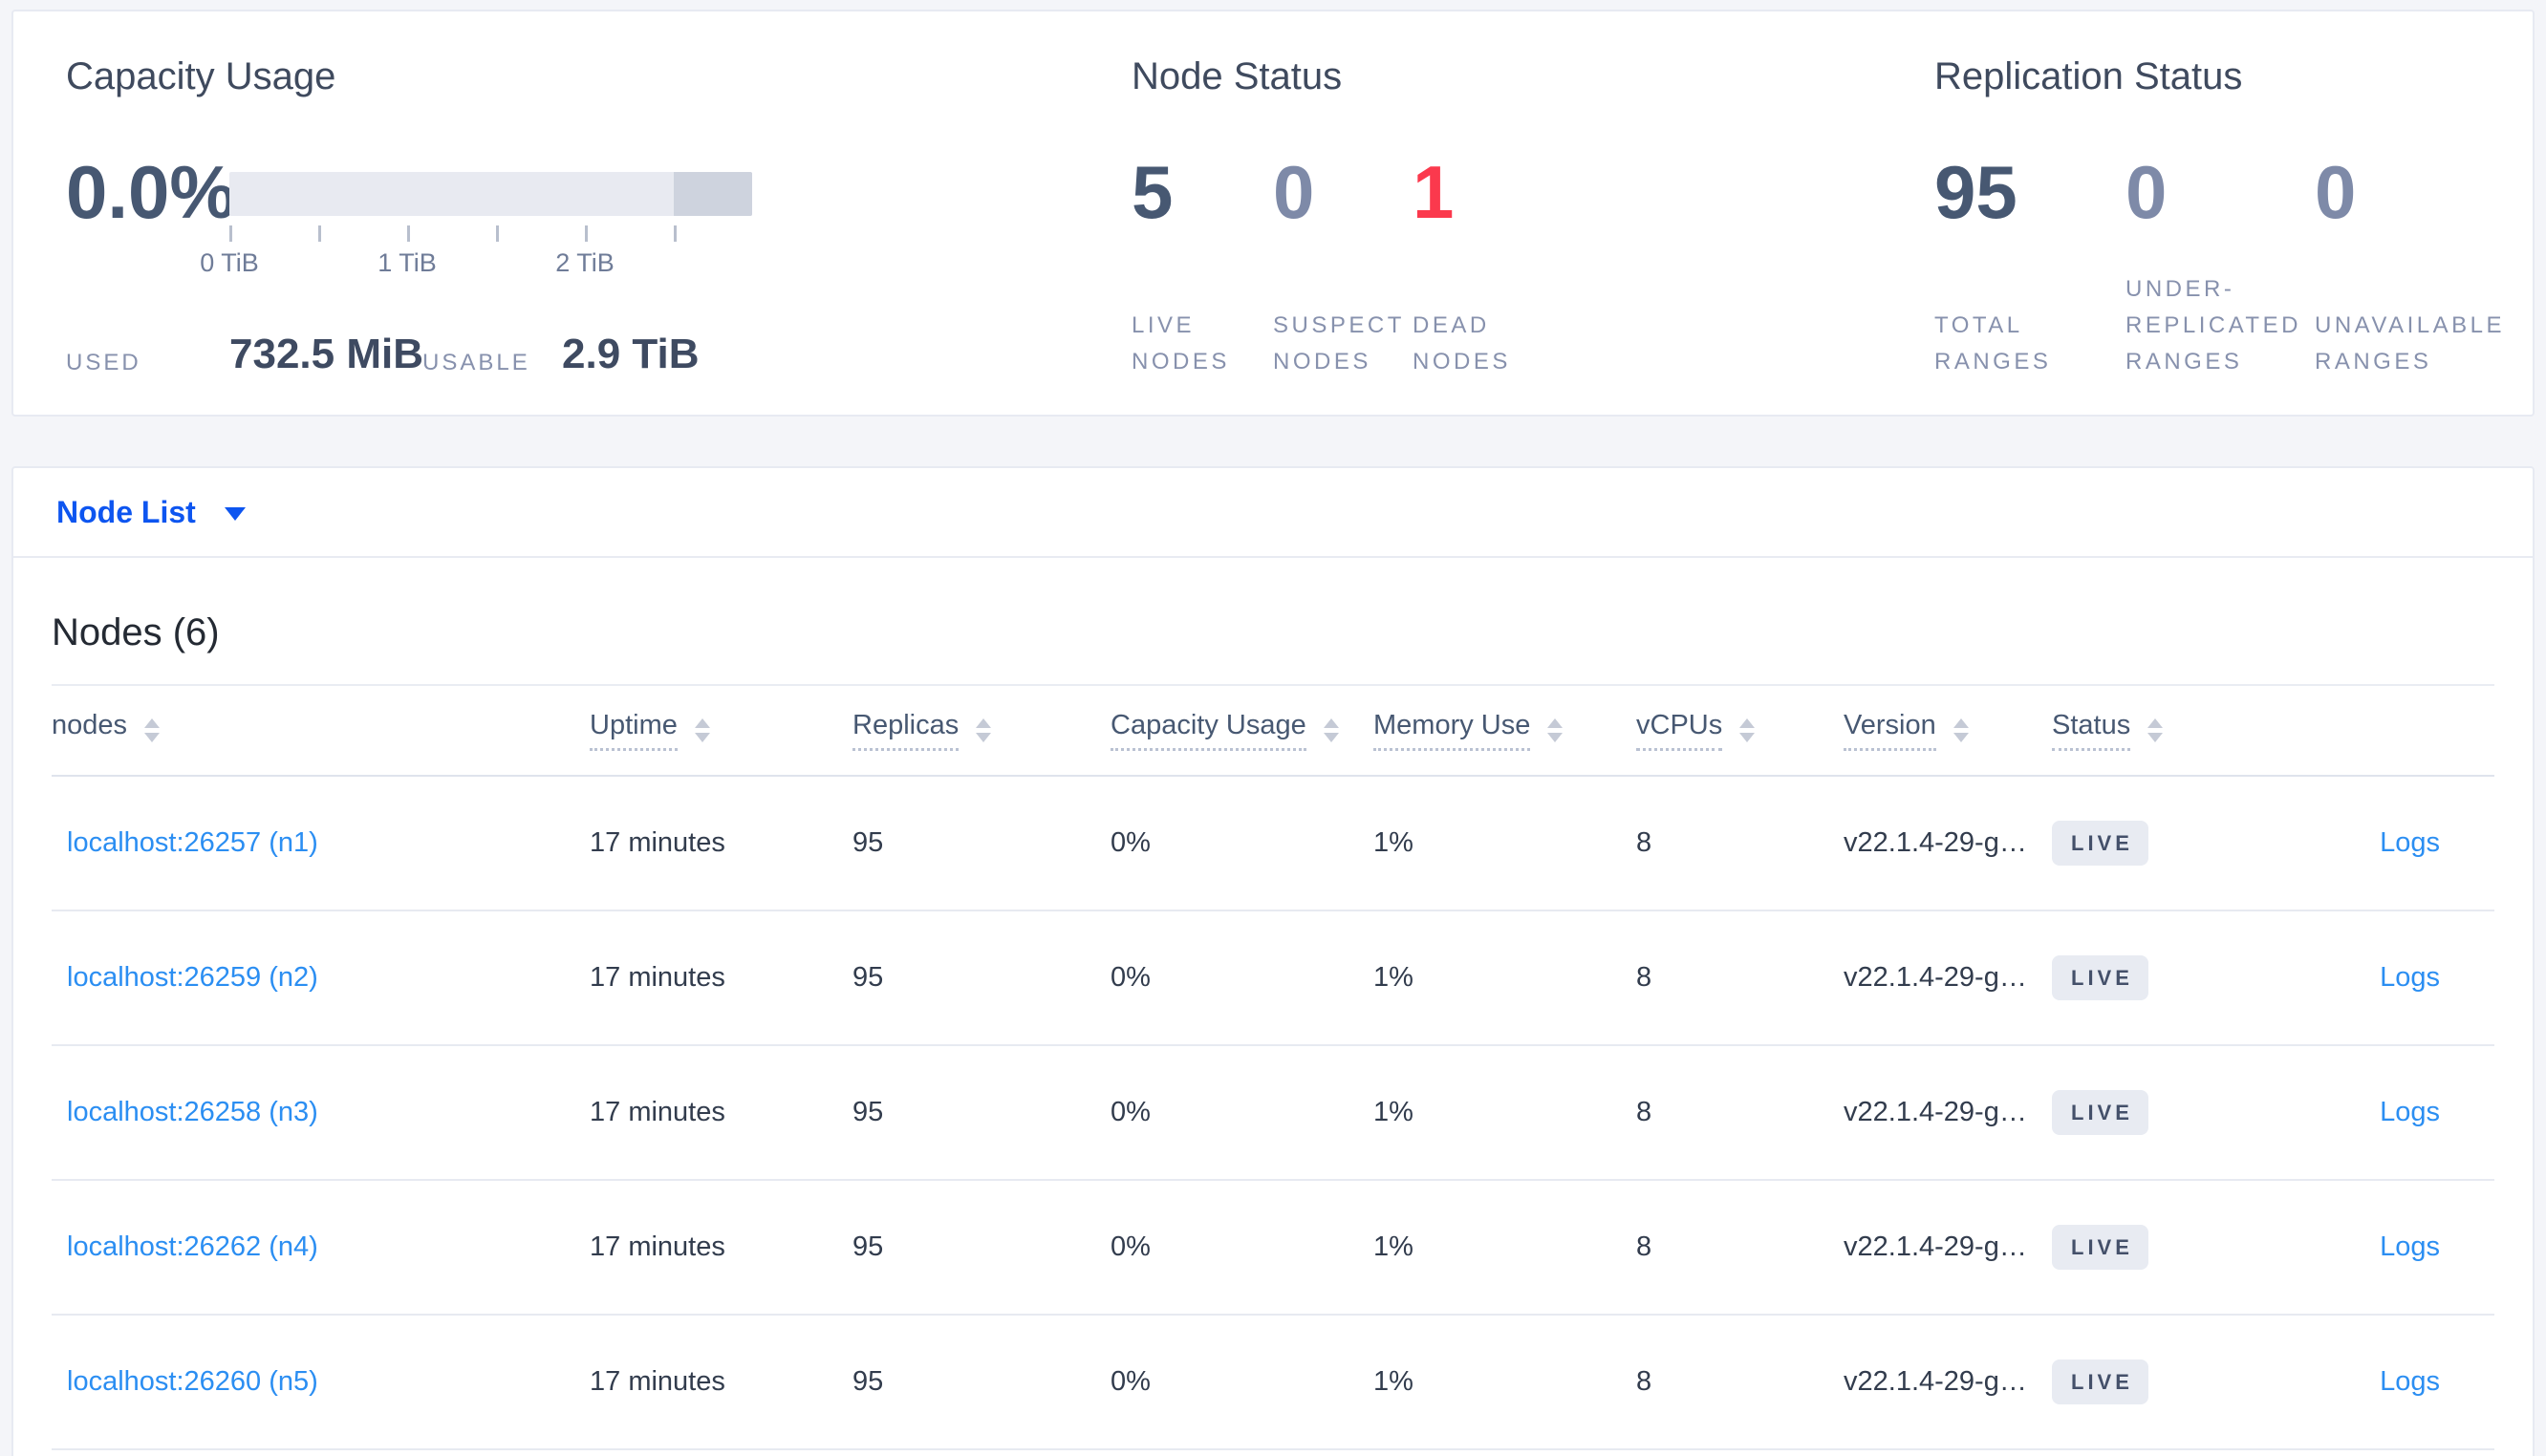 This screenshot has width=2546, height=1456. Describe the element at coordinates (1153, 192) in the screenshot. I see `stat-value: 5` at that location.